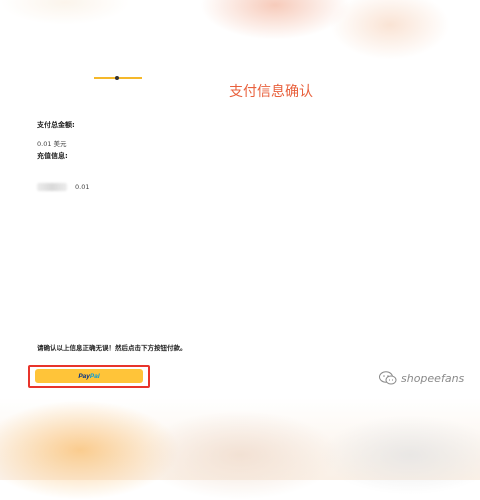  What do you see at coordinates (84, 376) in the screenshot?
I see `paypal-logo-text: Pay` at bounding box center [84, 376].